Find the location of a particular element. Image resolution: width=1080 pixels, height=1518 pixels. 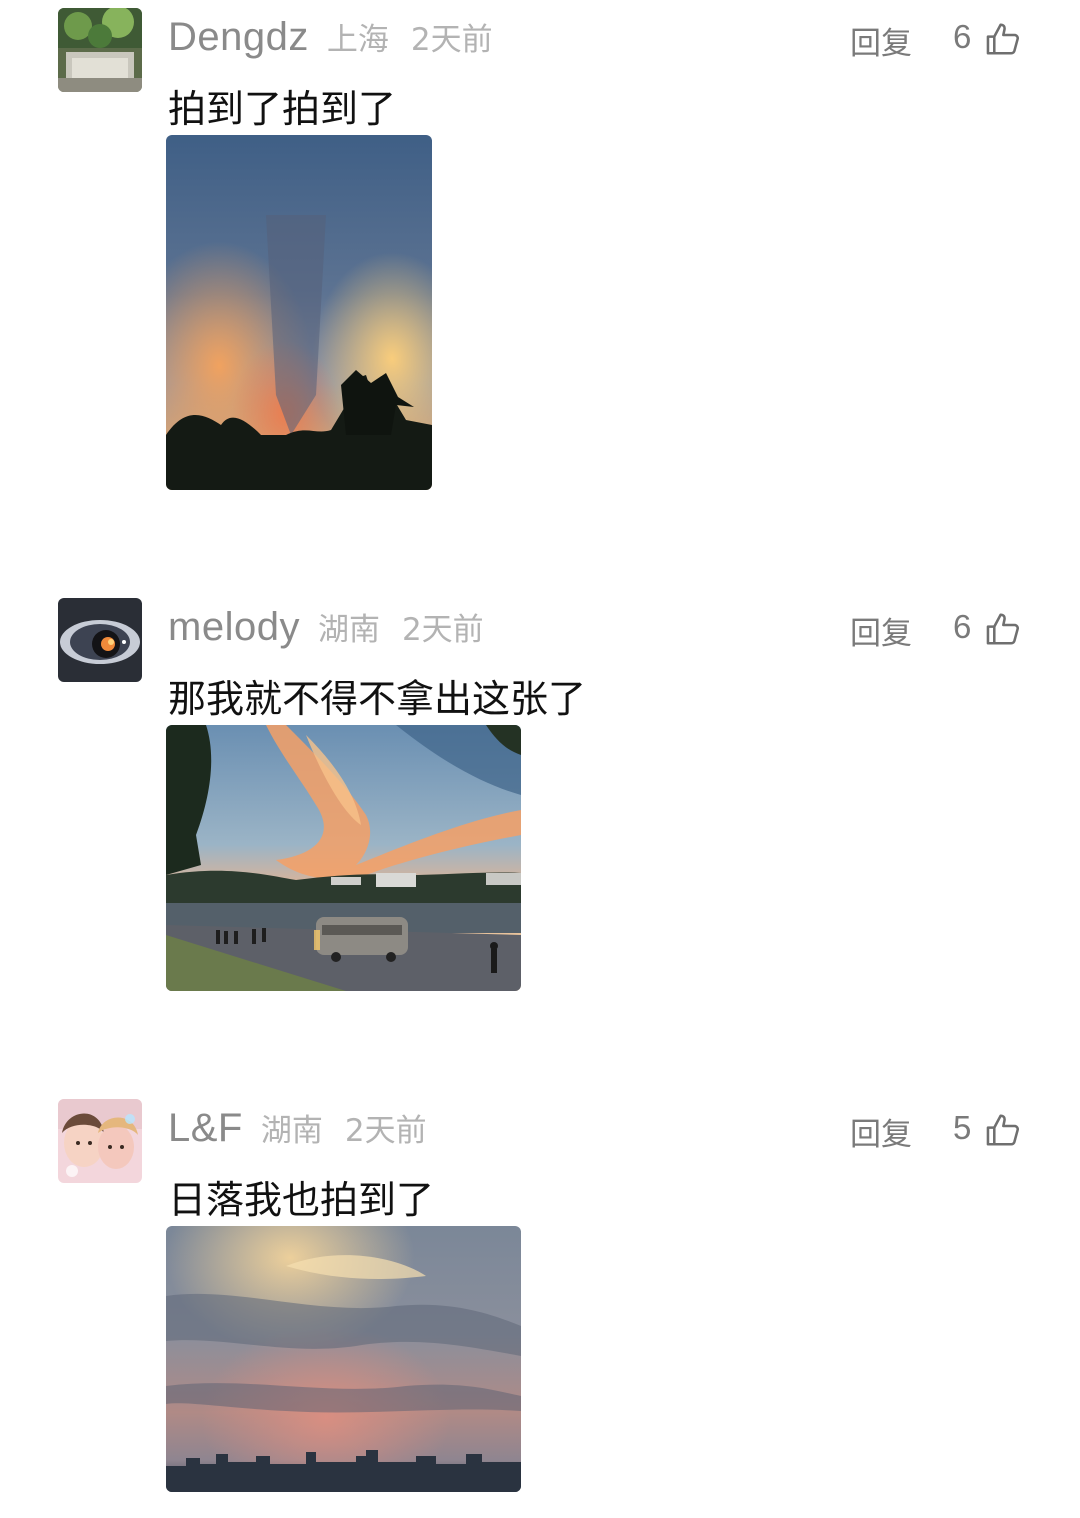

comment-meta: Dengdz 上海 2天前 is located at coordinates (330, 38).